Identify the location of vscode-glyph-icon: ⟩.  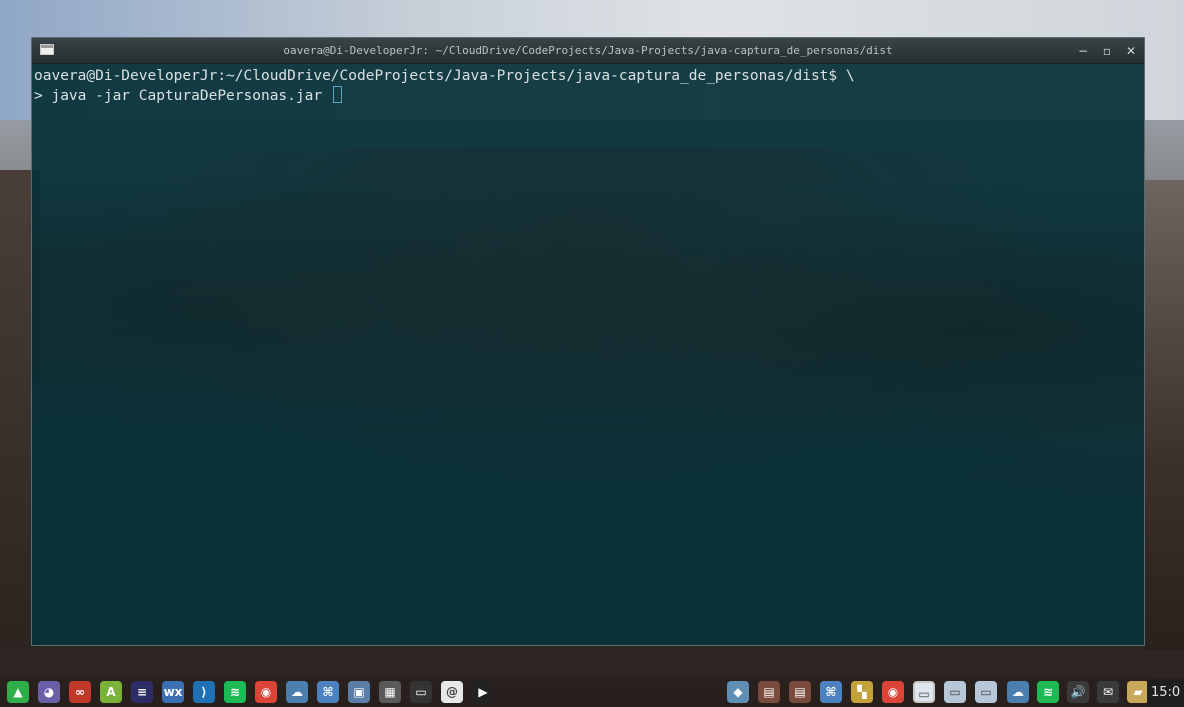
(204, 692).